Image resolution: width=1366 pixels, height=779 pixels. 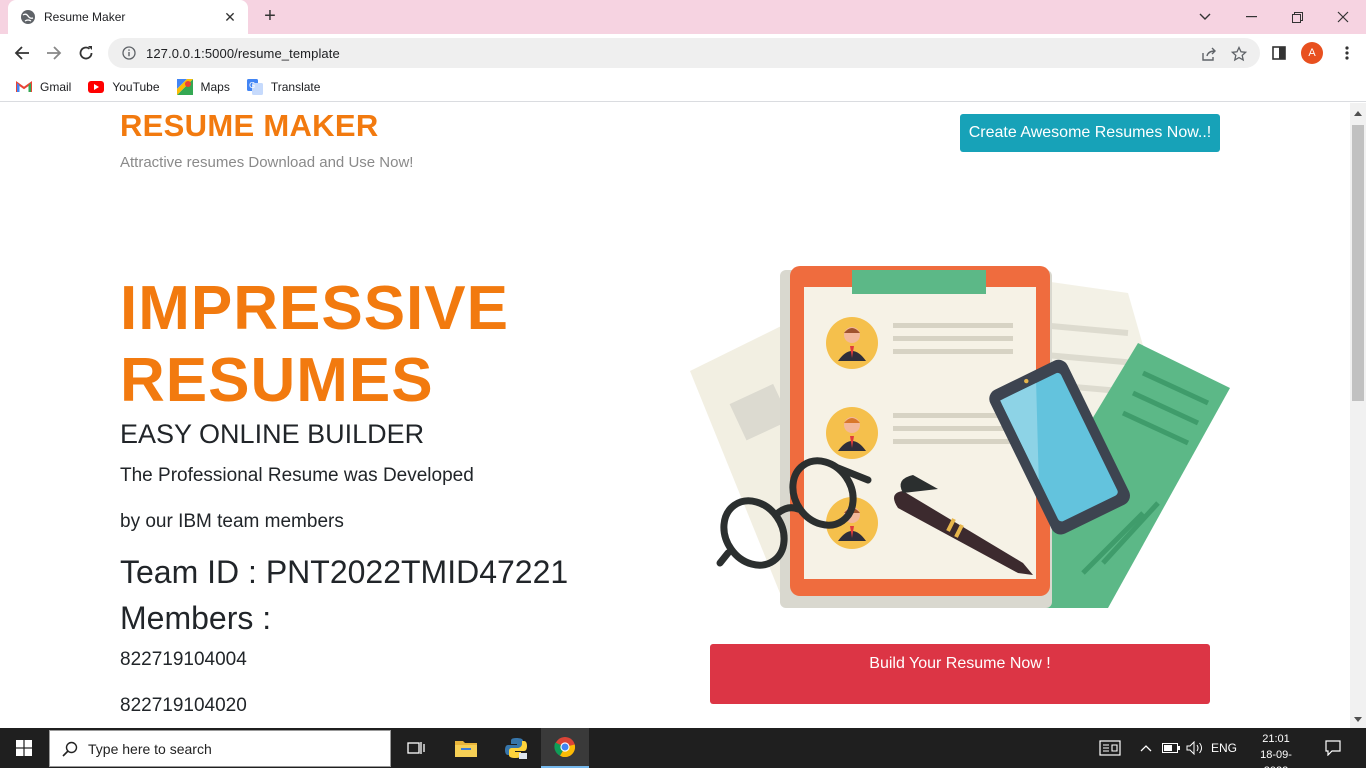 I want to click on start-button, so click(x=24, y=748).